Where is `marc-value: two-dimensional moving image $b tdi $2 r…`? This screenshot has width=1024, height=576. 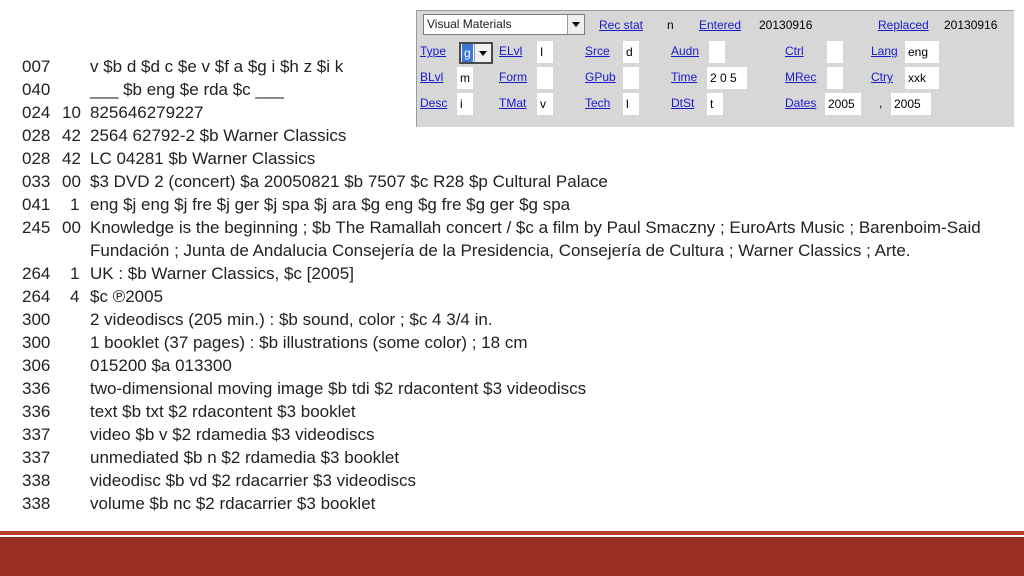 marc-value: two-dimensional moving image $b tdi $2 r… is located at coordinates (338, 388).